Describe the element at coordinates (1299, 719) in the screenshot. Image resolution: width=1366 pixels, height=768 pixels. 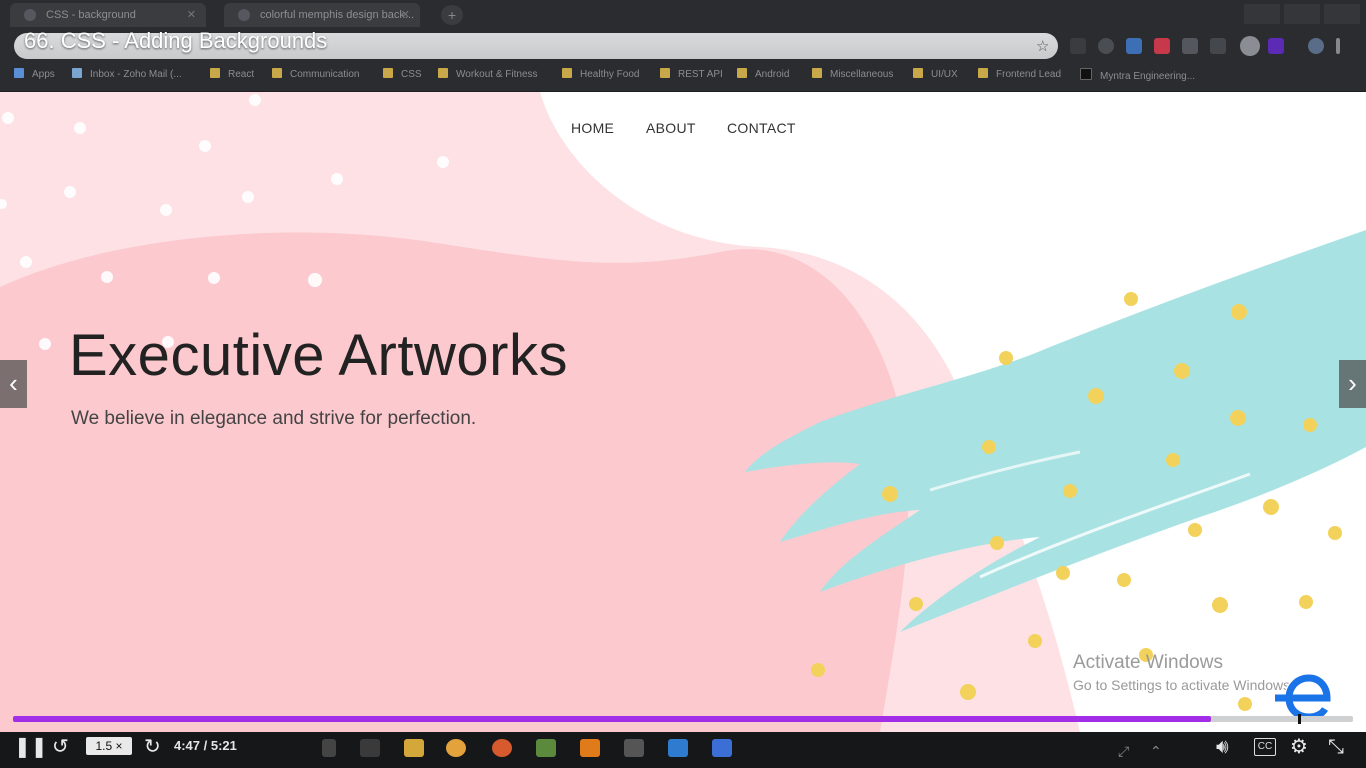
I see `progress-marker` at that location.